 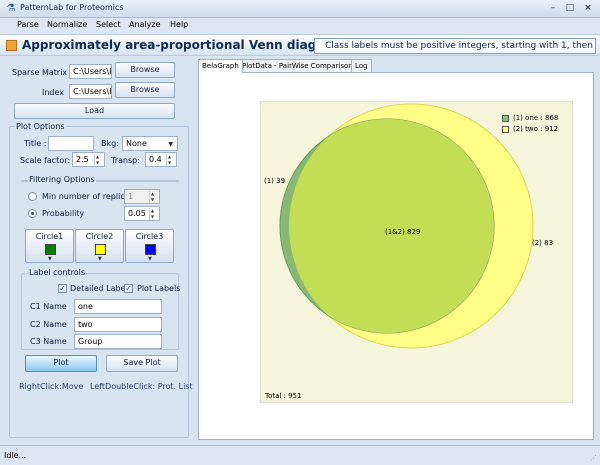 I want to click on window-title: PatternLab for Proteomics, so click(x=72, y=7).